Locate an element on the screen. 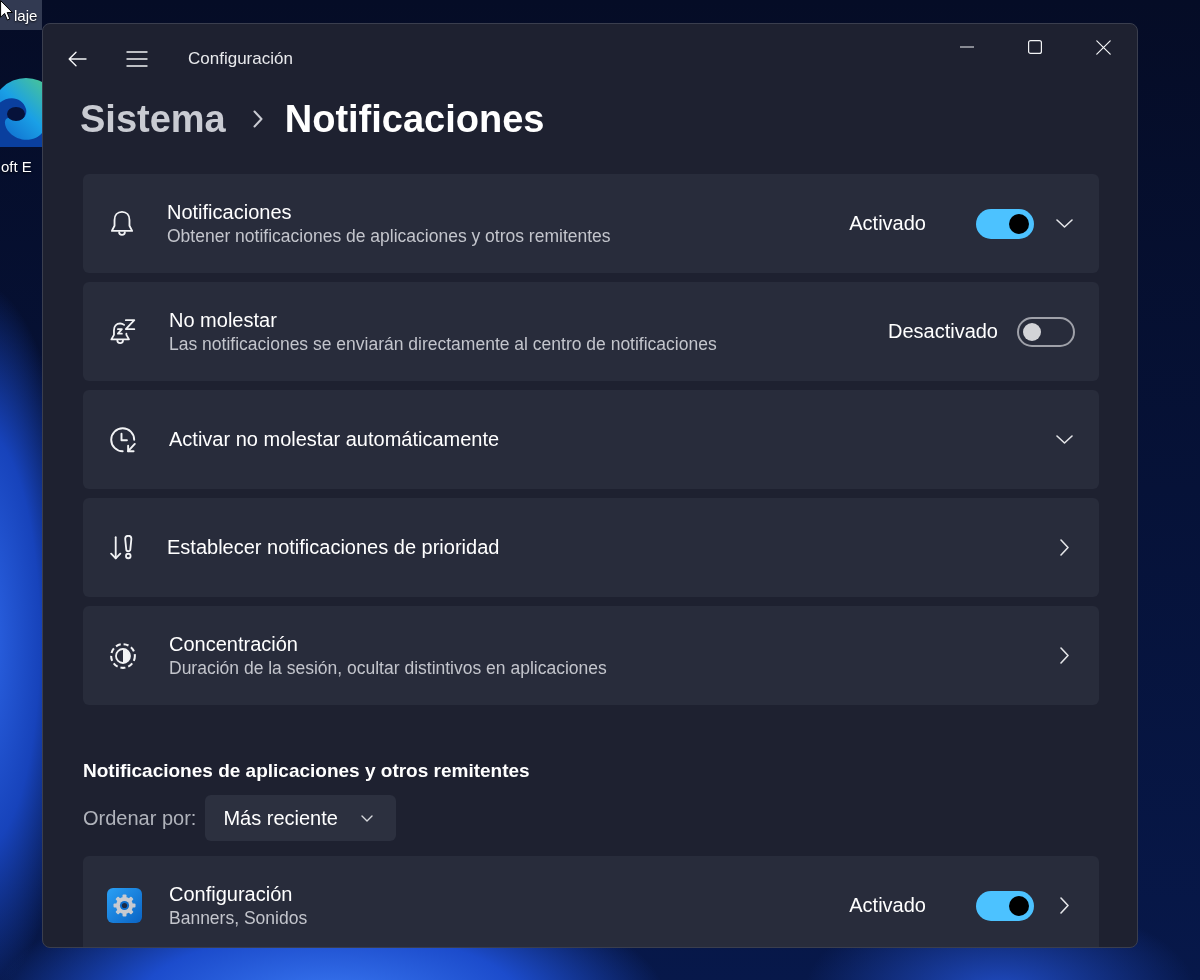  setting-title: Configuración is located at coordinates (231, 894).